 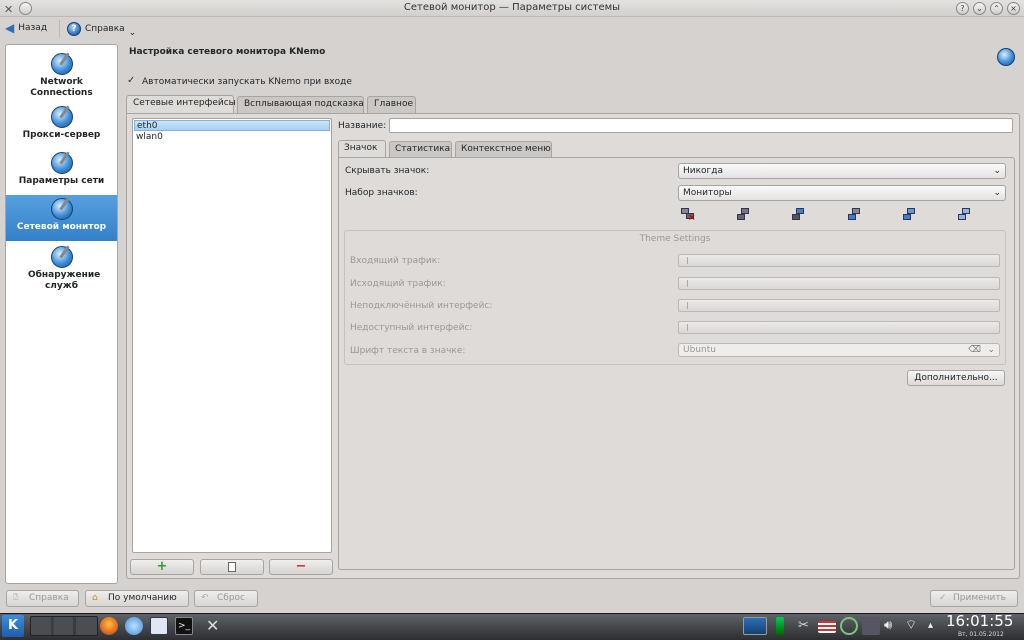 I want to click on file-manager-icon, so click(x=159, y=626).